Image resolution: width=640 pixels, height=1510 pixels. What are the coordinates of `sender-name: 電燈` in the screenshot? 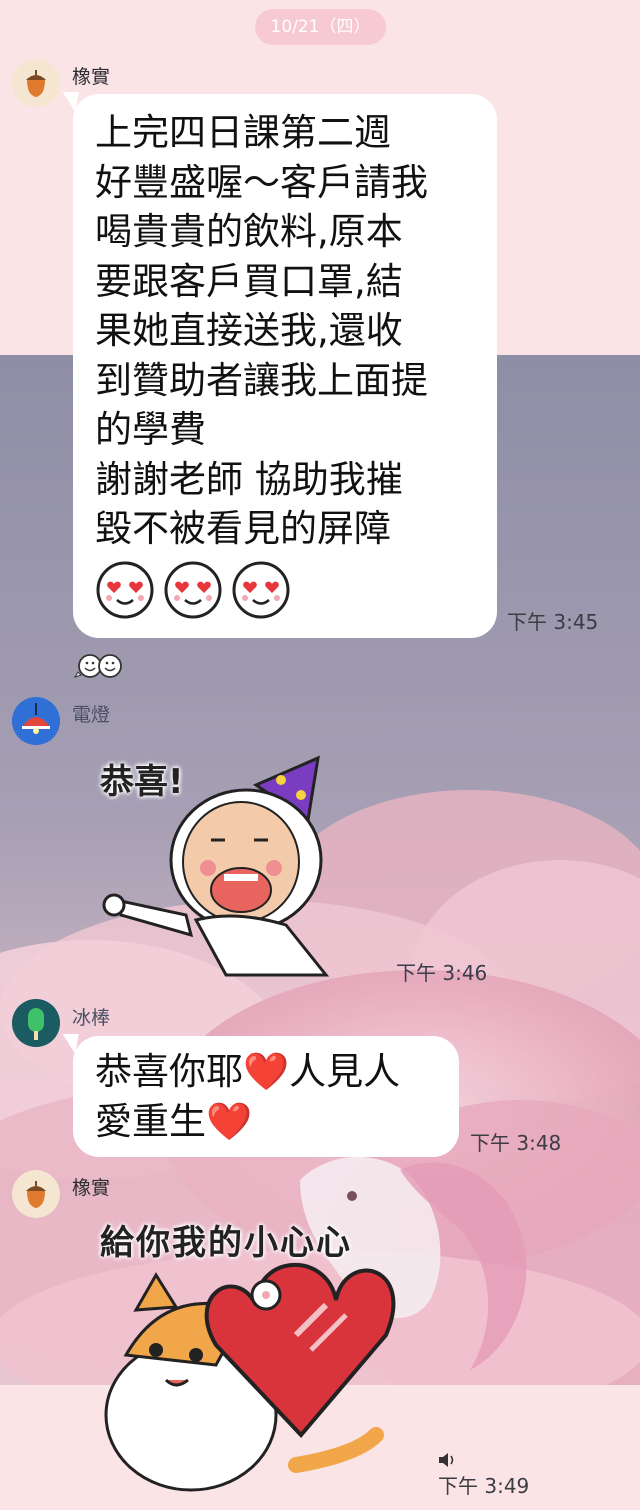 It's located at (91, 715).